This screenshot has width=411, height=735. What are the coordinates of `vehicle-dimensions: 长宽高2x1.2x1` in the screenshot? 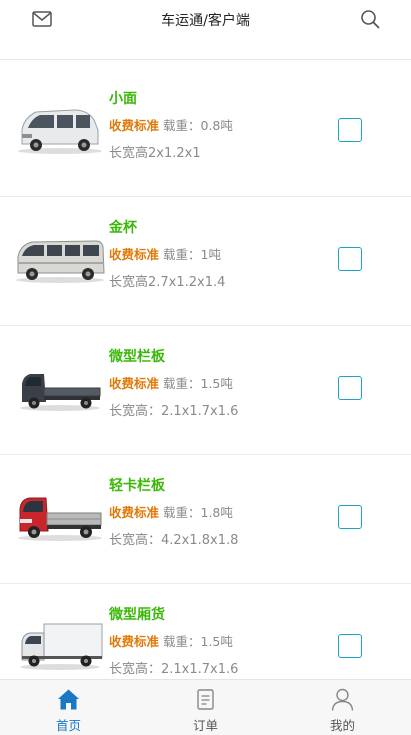 It's located at (155, 153).